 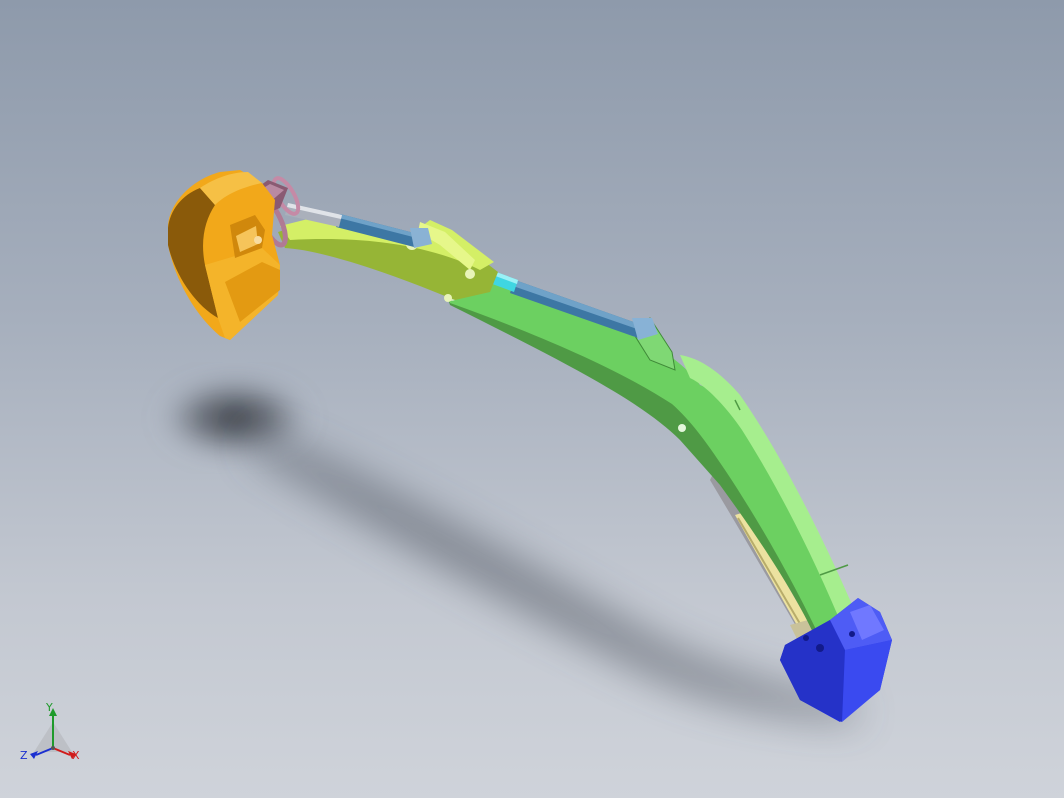 What do you see at coordinates (76, 755) in the screenshot?
I see `triad-x-label: X` at bounding box center [76, 755].